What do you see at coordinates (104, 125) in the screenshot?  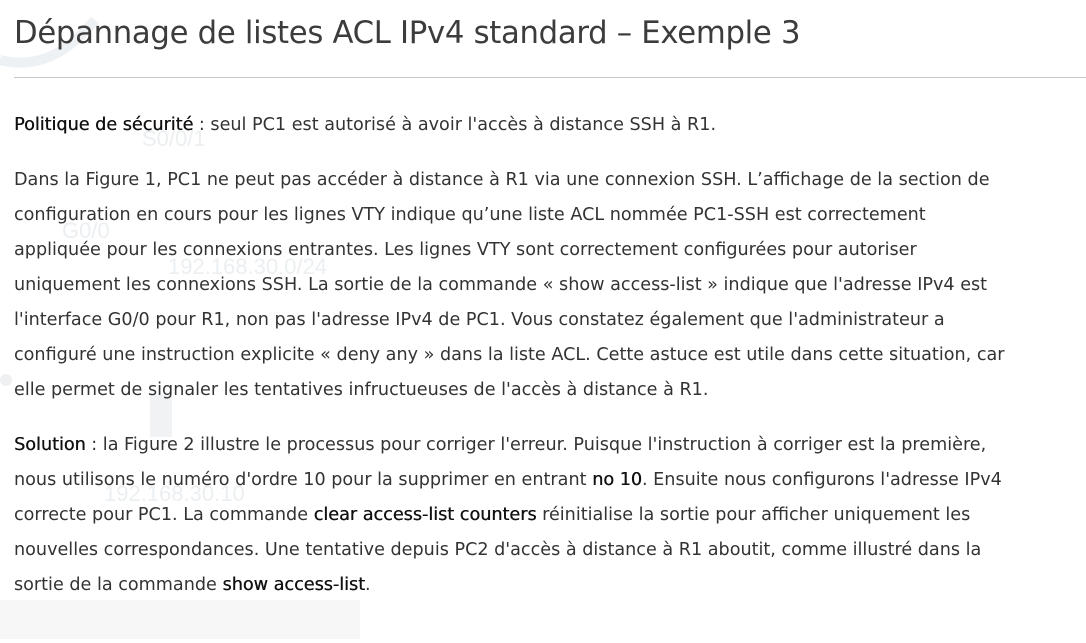 I see `policy-label: Politique de sécurité` at bounding box center [104, 125].